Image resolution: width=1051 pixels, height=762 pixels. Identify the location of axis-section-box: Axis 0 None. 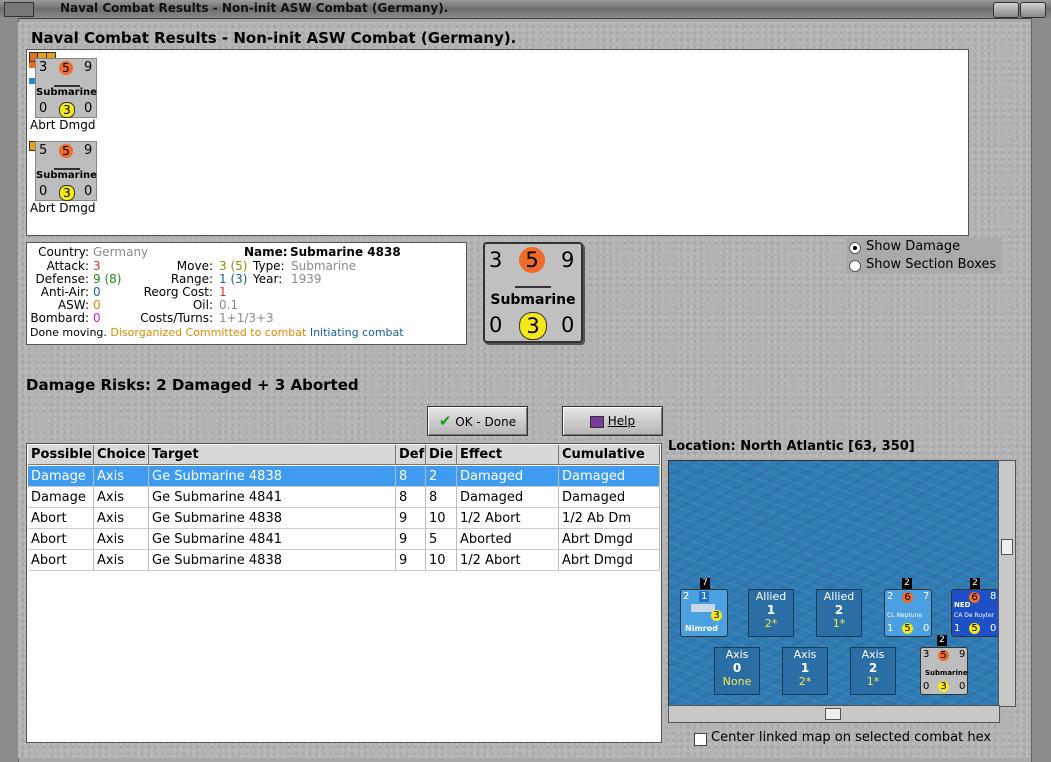
(737, 671).